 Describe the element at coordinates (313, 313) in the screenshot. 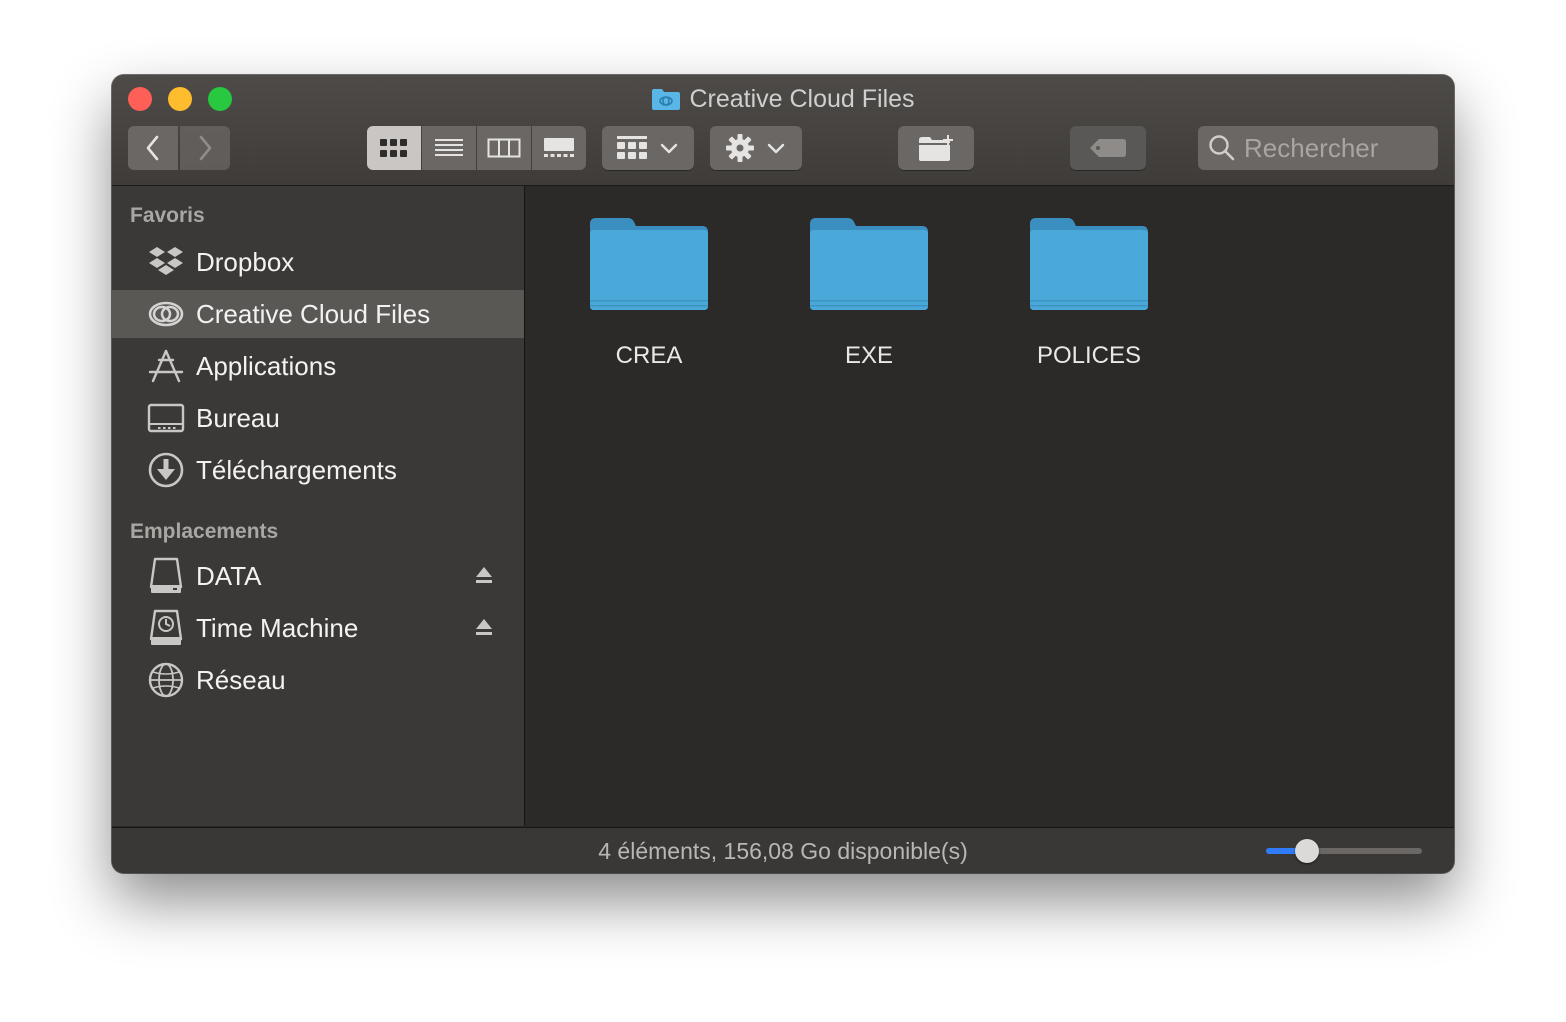

I see `sidebar-item-label: Creative Cloud Files` at that location.